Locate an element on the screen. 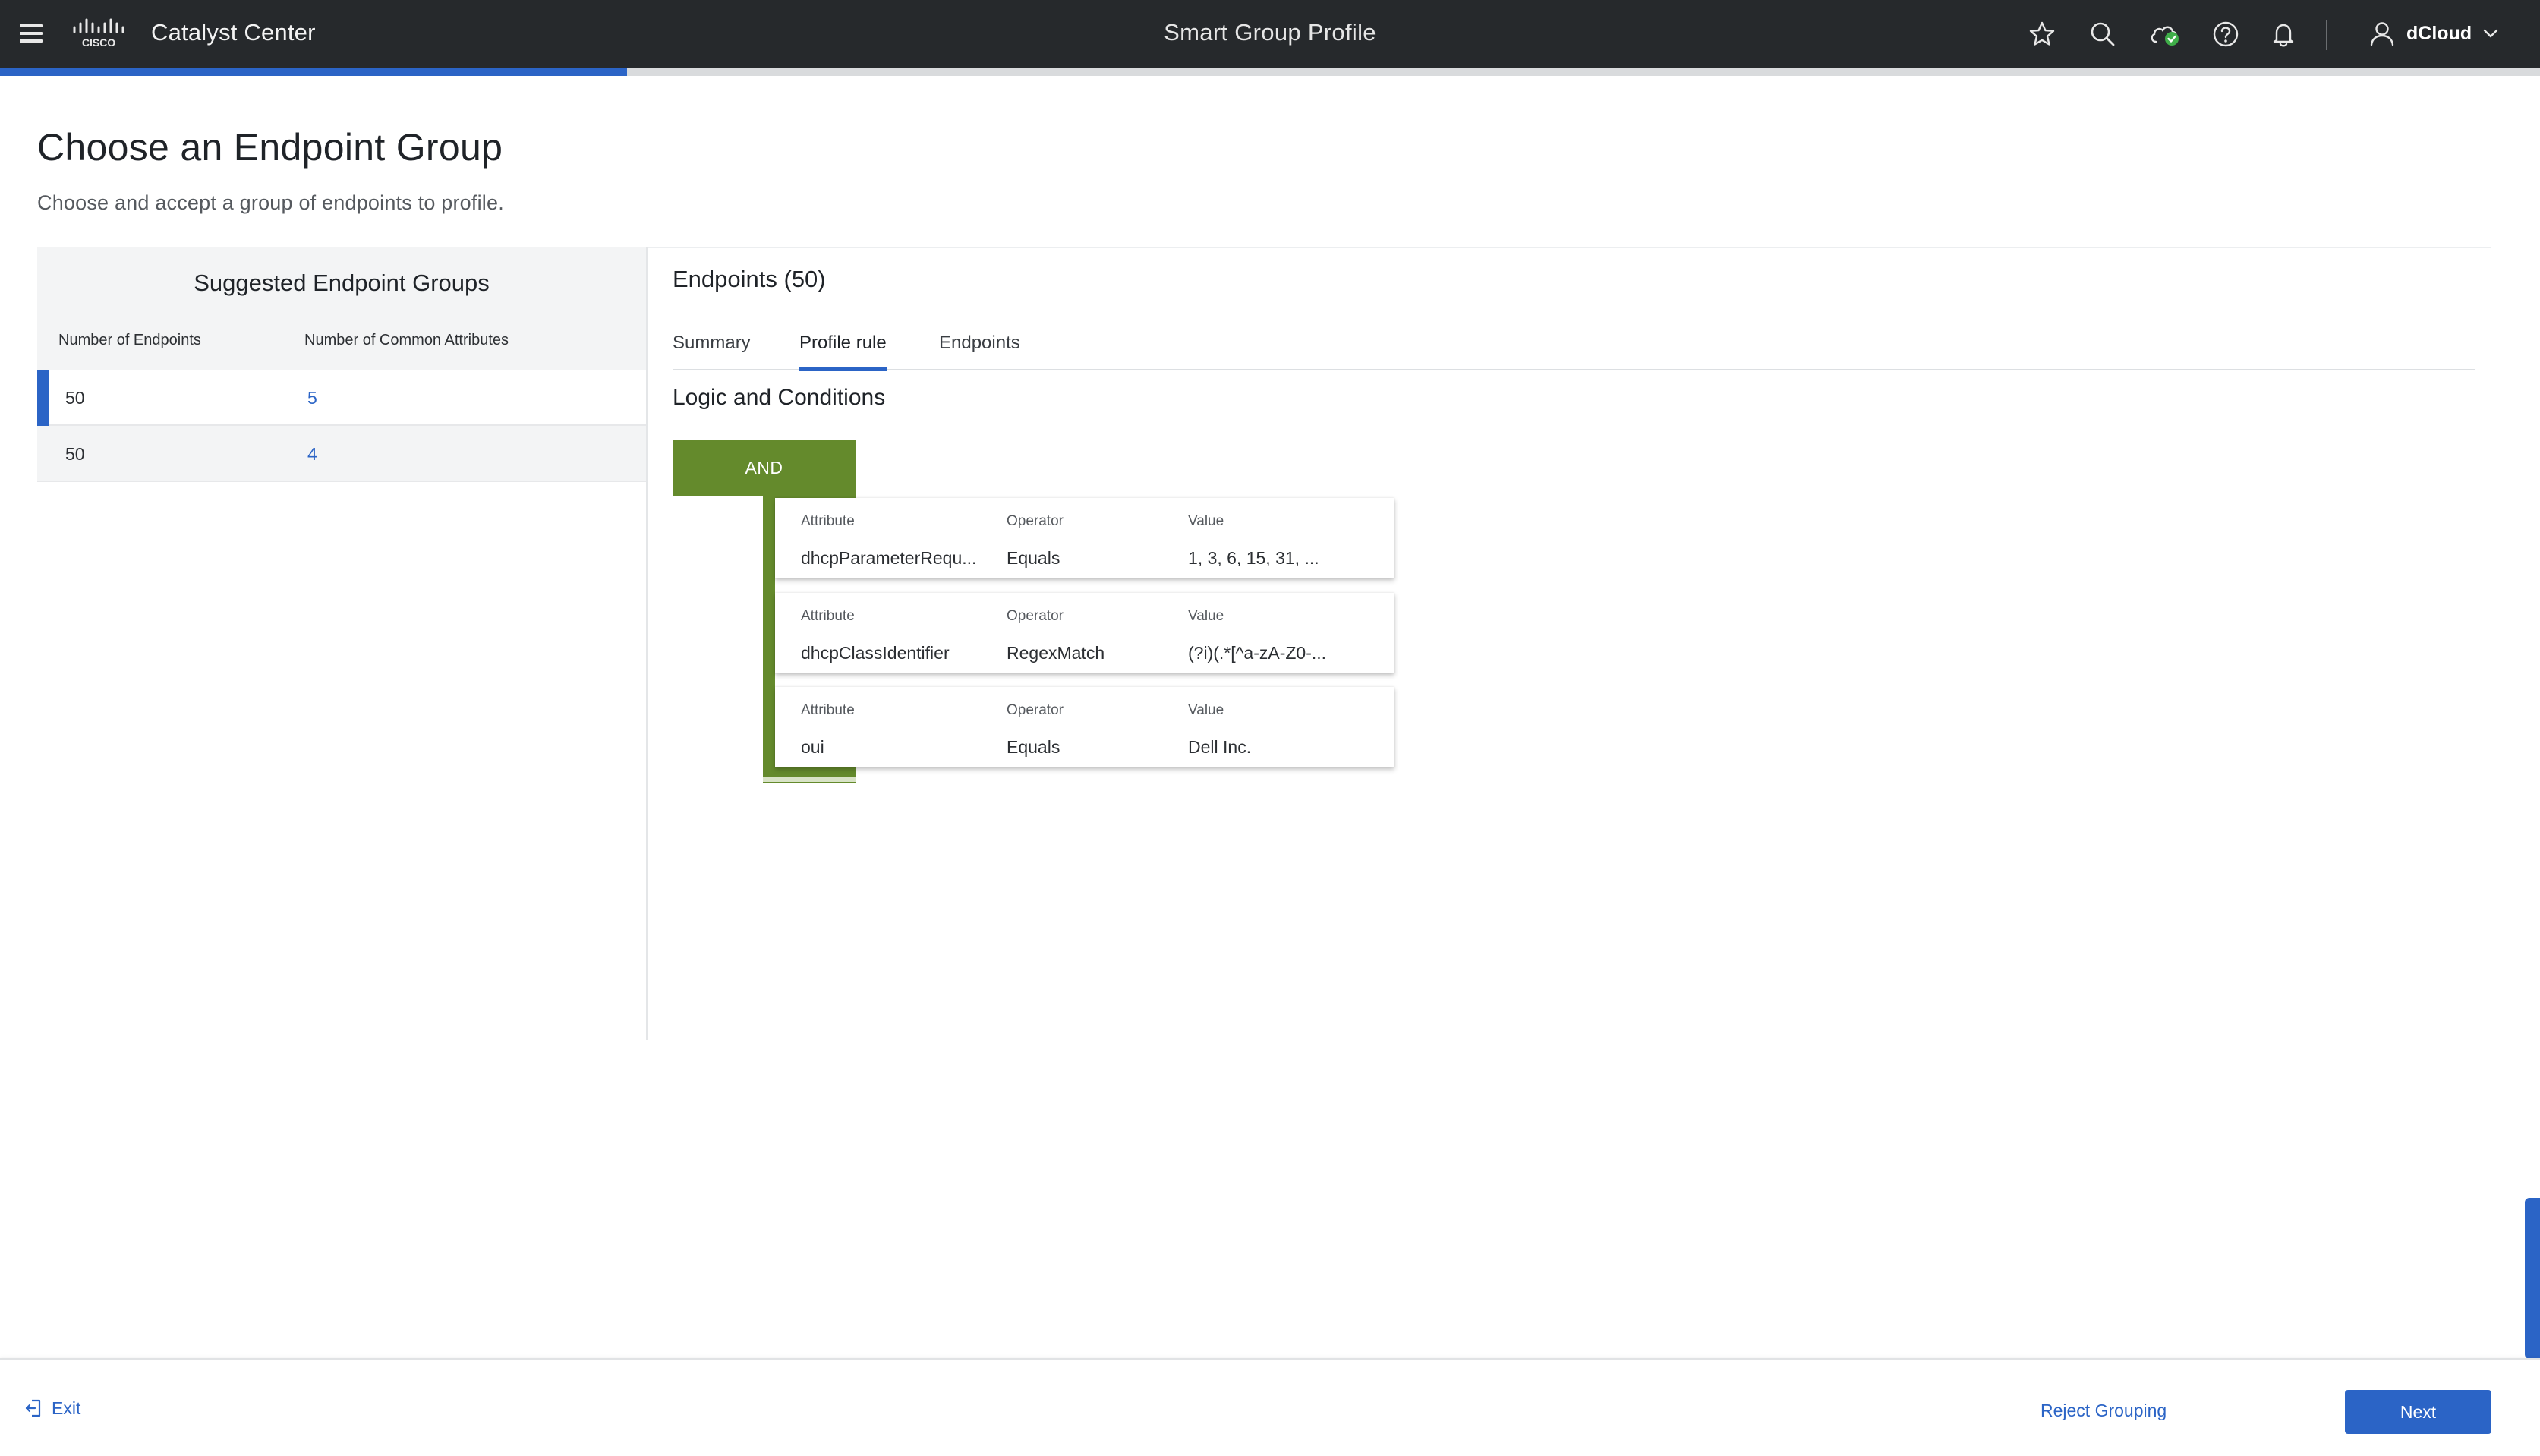  row-attribute-count: 5 is located at coordinates (312, 398).